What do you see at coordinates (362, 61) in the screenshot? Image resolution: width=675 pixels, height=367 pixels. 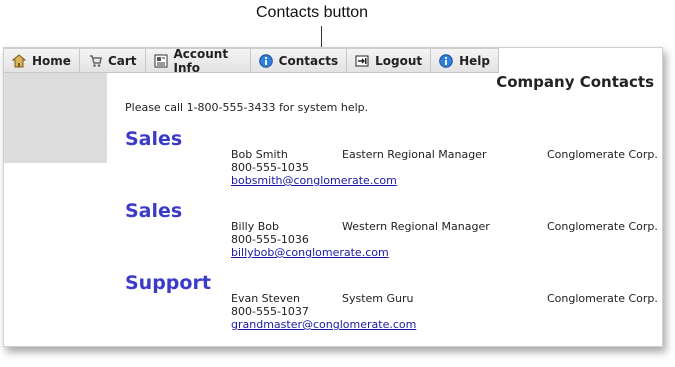 I see `logout-icon` at bounding box center [362, 61].